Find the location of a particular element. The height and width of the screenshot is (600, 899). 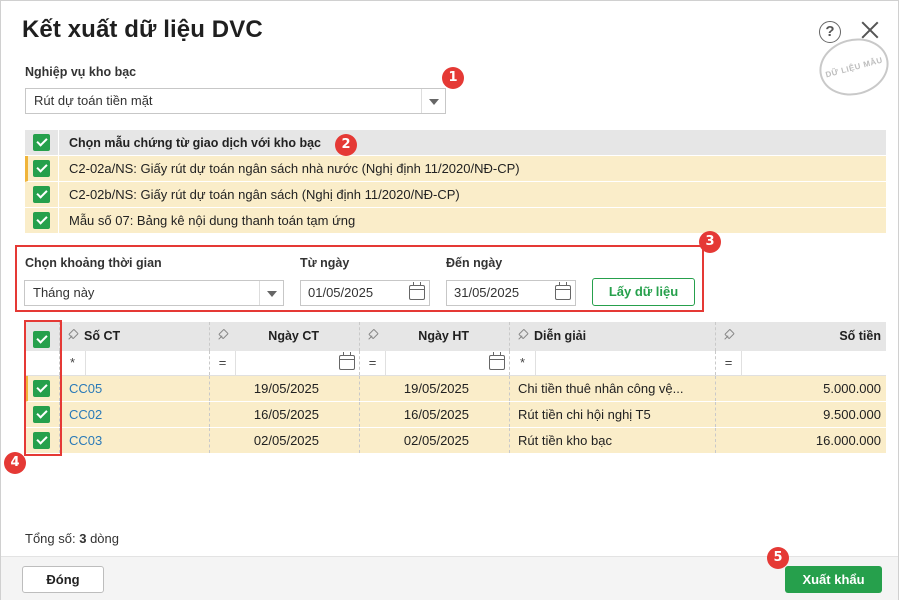

filter-so-ct: * is located at coordinates (134, 363).